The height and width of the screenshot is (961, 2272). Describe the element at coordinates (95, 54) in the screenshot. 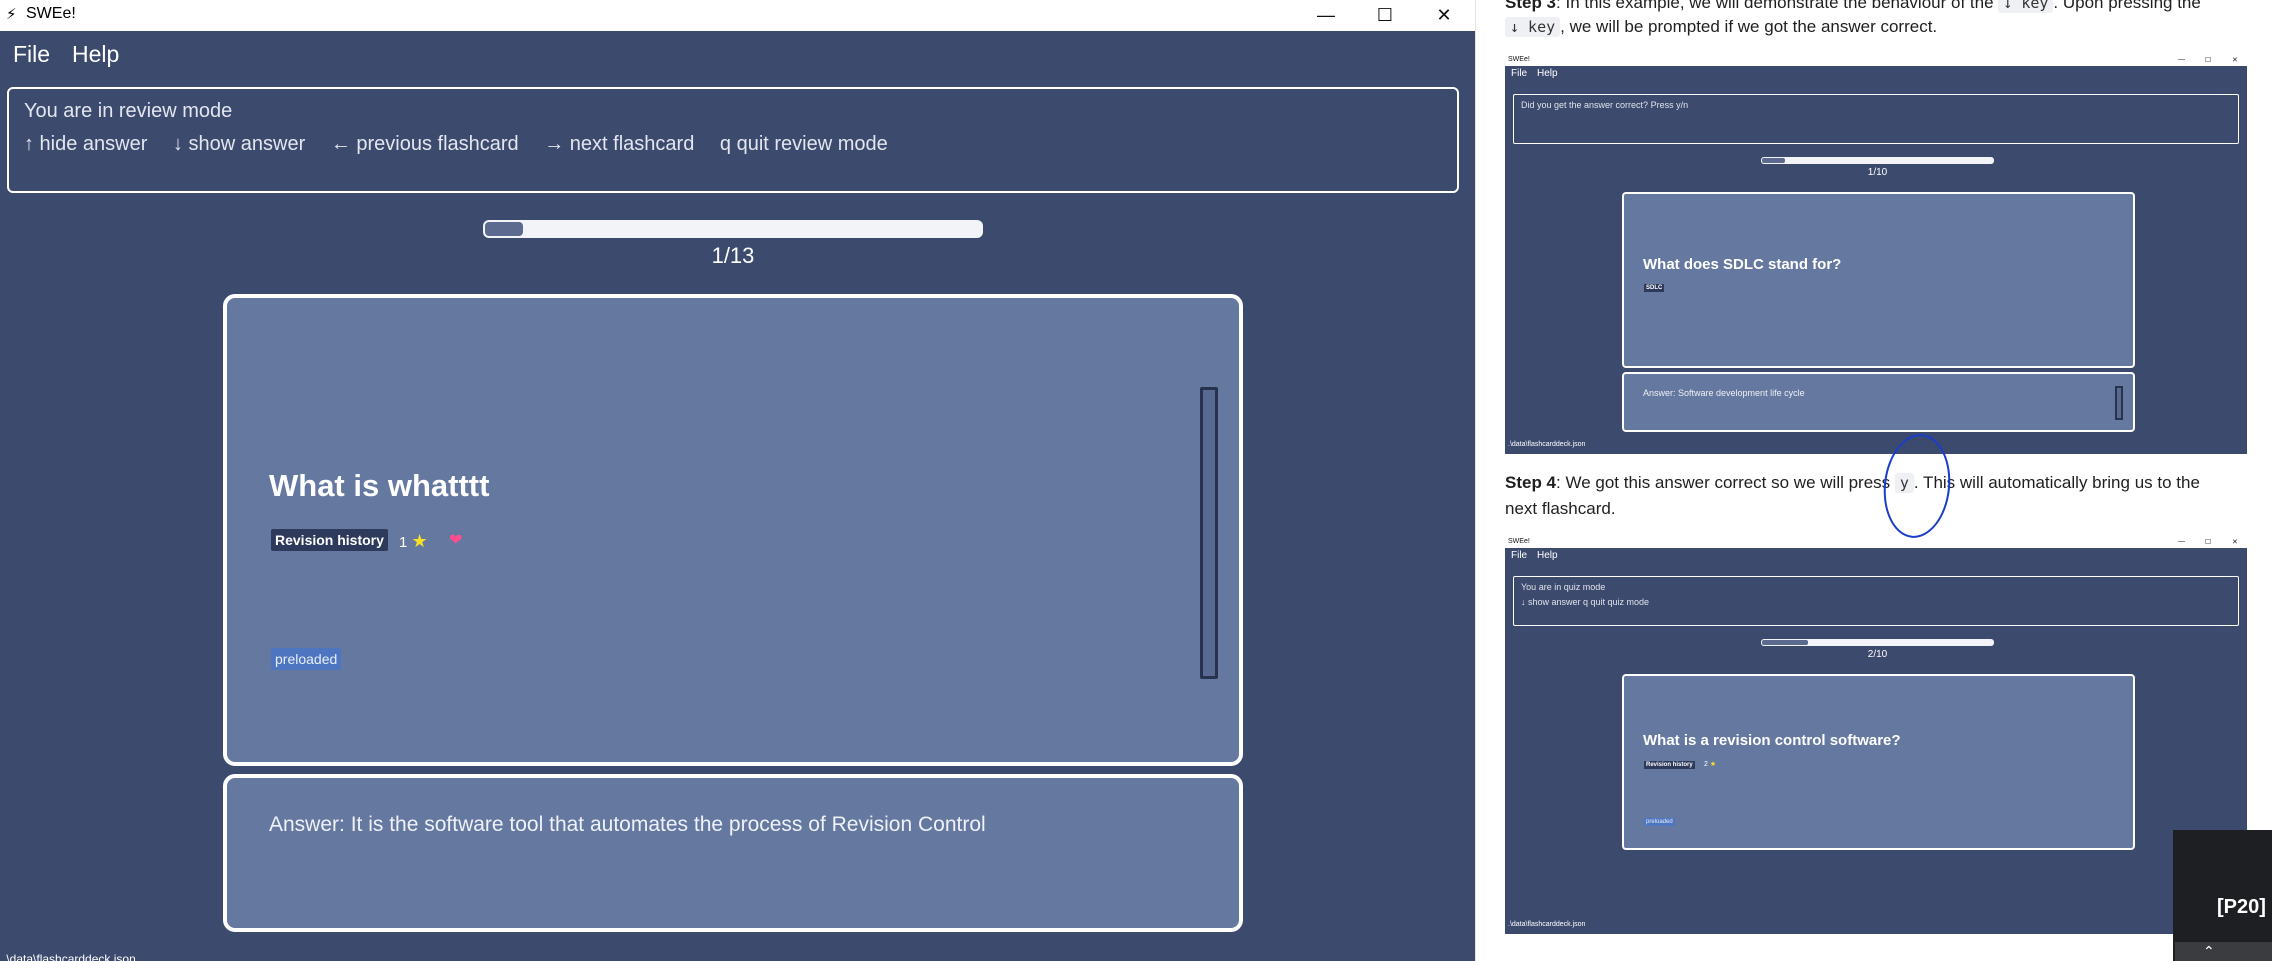

I see `menu-help: Help` at that location.